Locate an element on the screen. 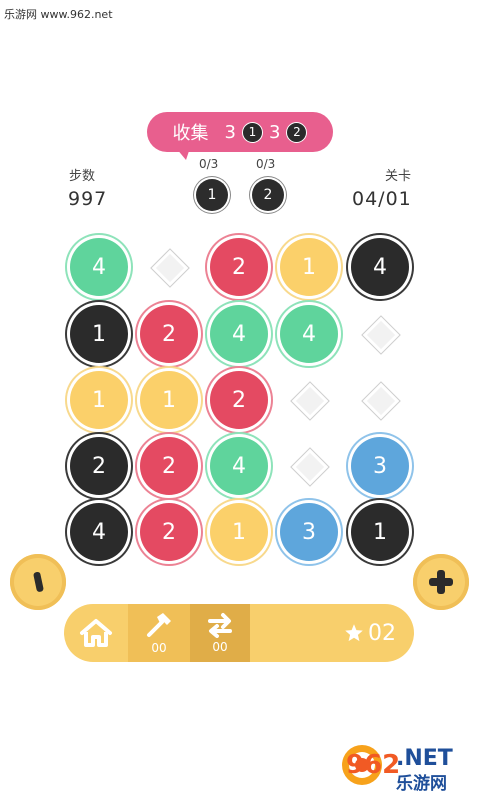  swap-count: 00 is located at coordinates (220, 647).